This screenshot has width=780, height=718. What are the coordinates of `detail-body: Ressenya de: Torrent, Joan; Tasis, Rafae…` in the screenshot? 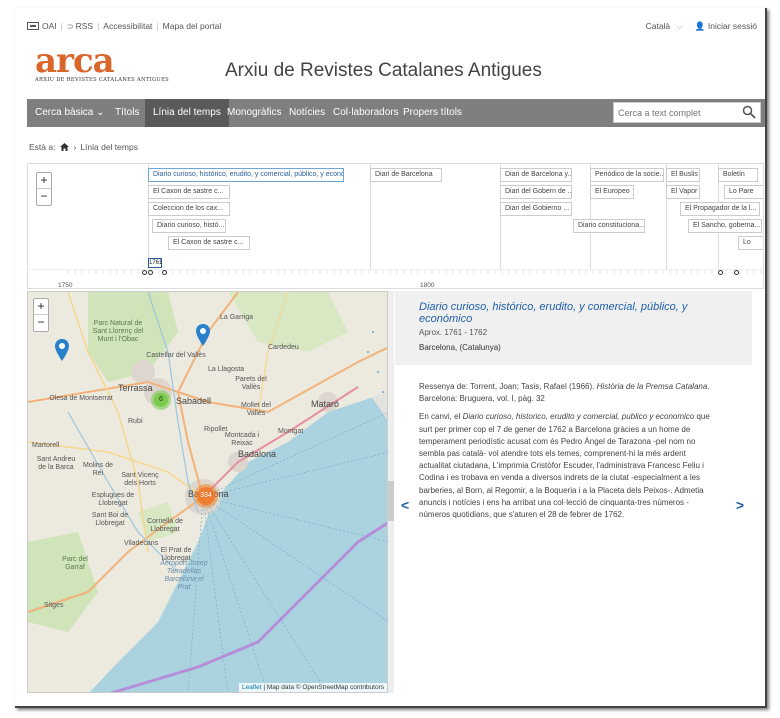 It's located at (567, 451).